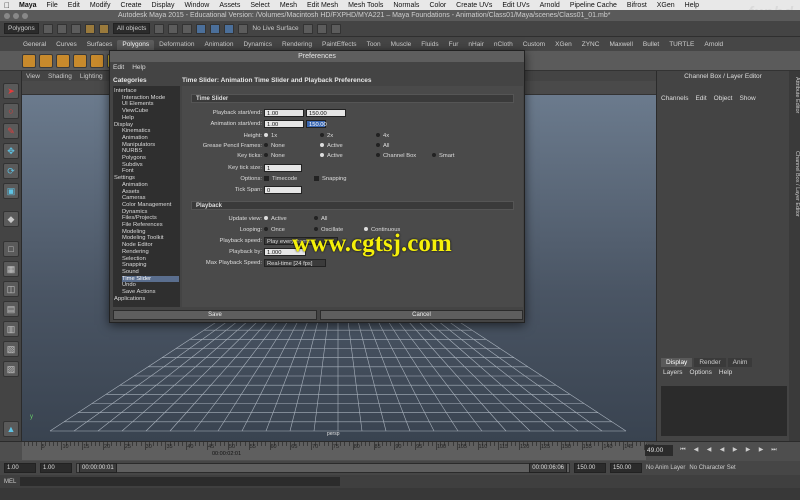 The width and height of the screenshot is (800, 500). Describe the element at coordinates (150, 151) in the screenshot. I see `category-item: NURBS` at that location.